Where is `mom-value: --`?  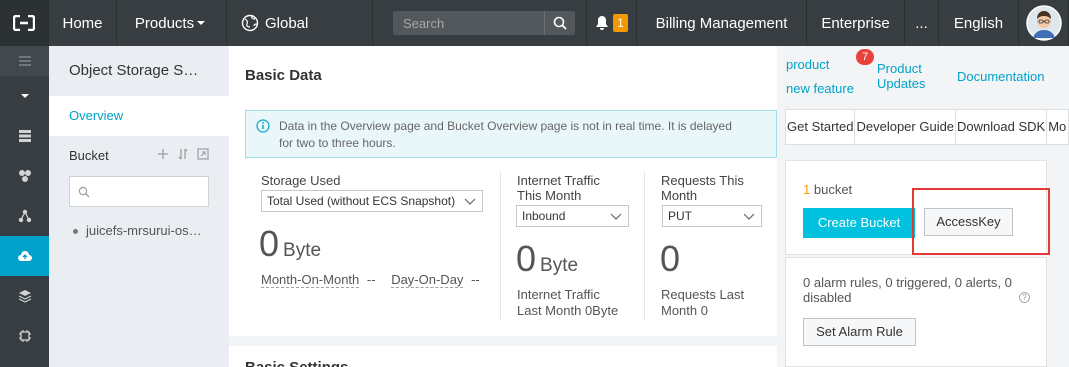 mom-value: -- is located at coordinates (371, 279).